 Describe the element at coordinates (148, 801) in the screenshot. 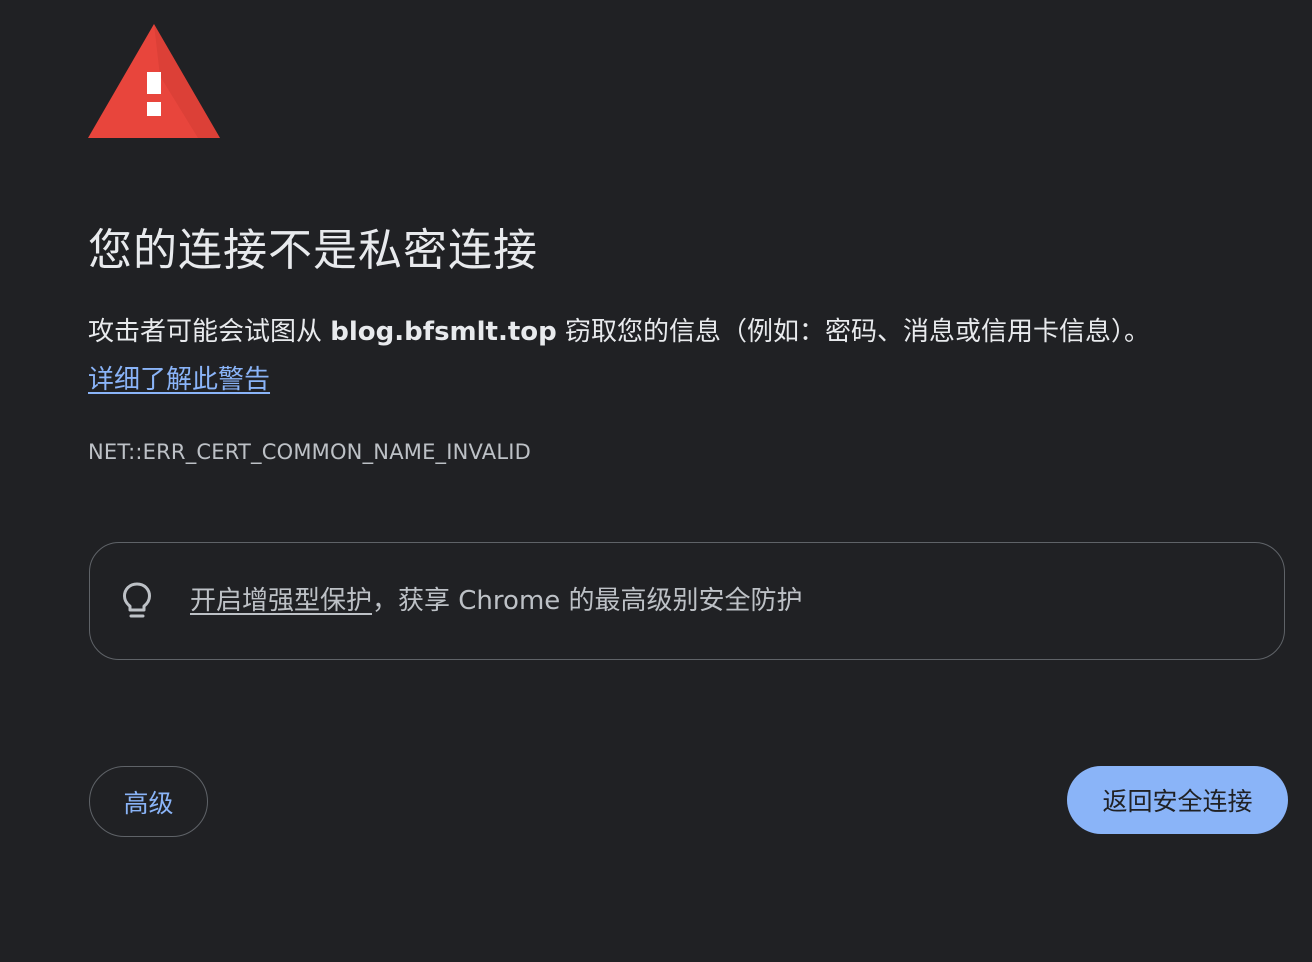

I see `advanced-button: 高级` at that location.